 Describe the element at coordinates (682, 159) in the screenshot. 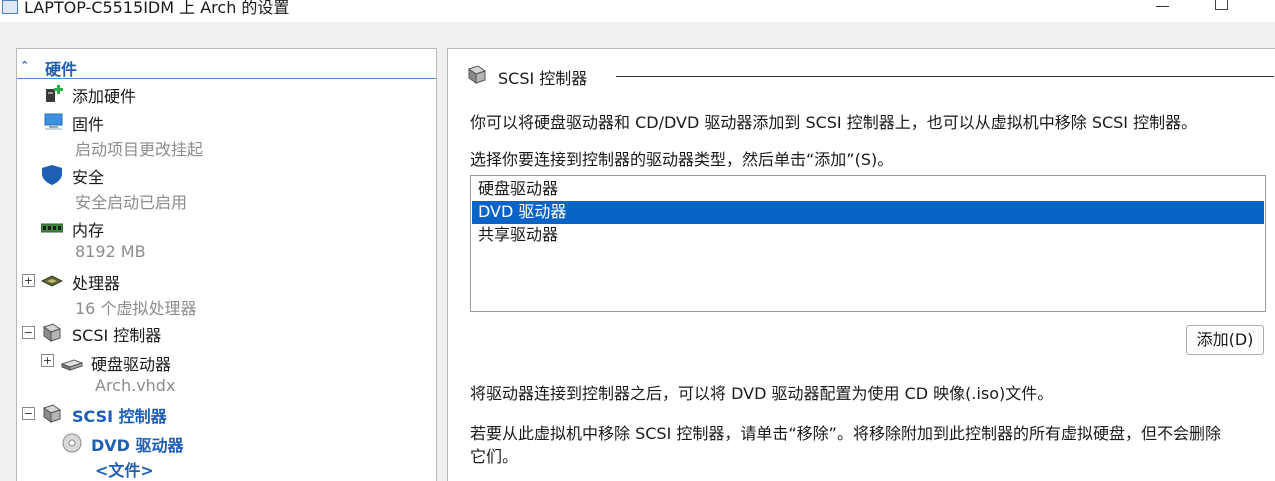

I see `instruction-text: 选择你要连接到控制器的驱动器类型，然后单击“添加”(S)。` at that location.